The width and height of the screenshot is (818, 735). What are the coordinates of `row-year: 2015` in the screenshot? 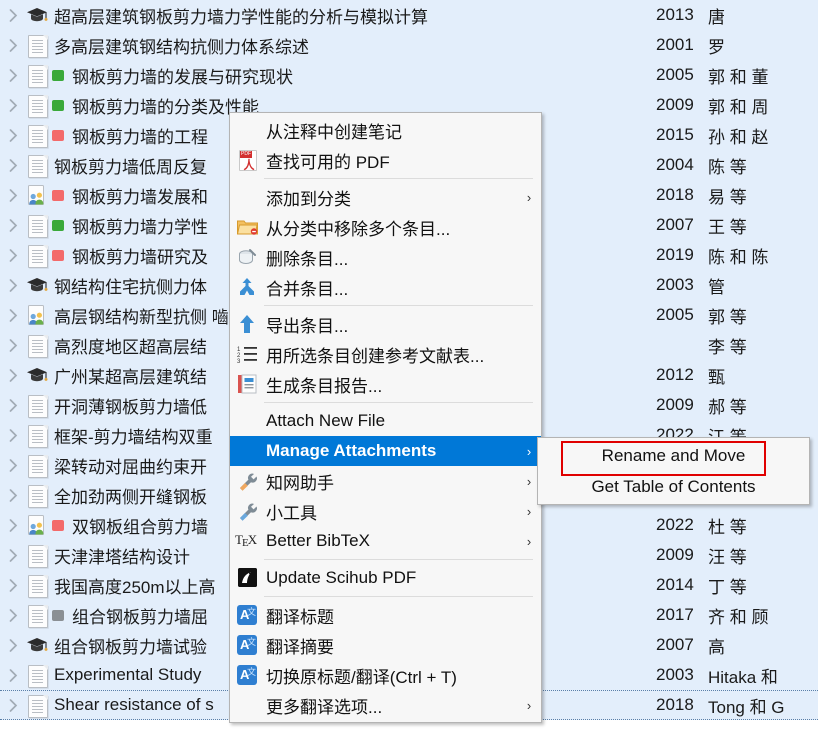 It's located at (675, 134).